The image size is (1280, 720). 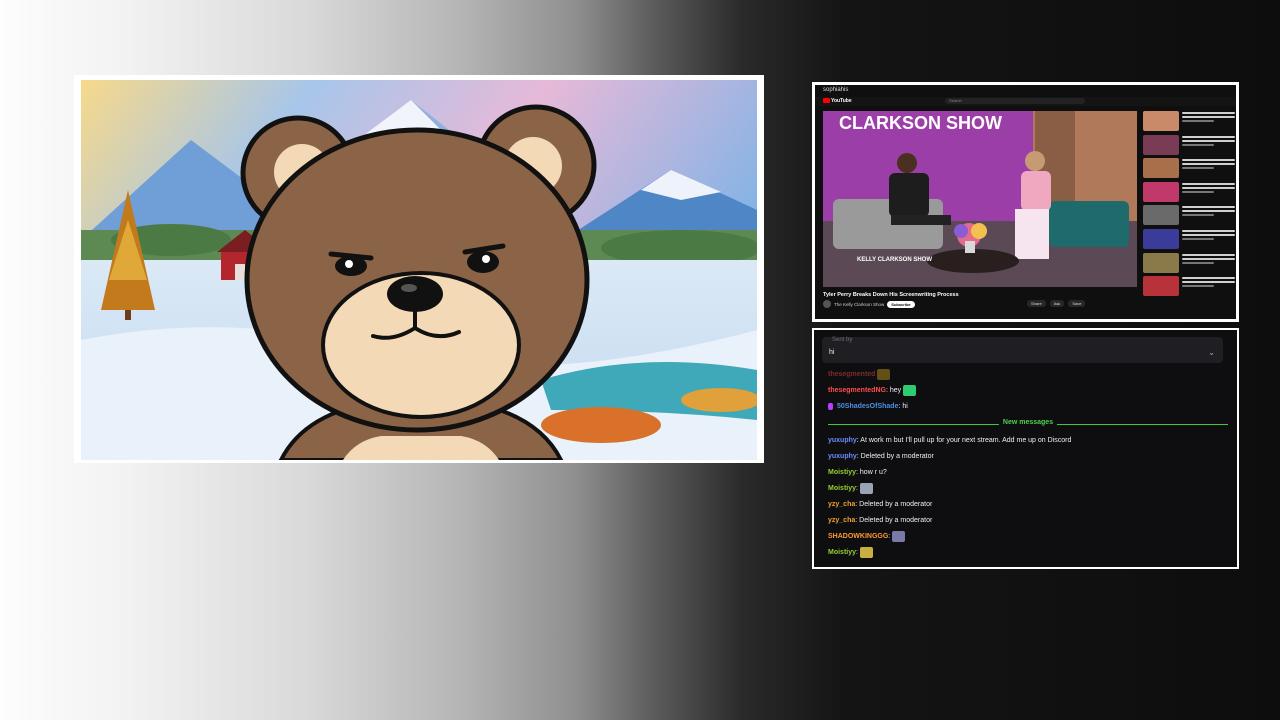 What do you see at coordinates (894, 260) in the screenshot?
I see `show-bug: KELLY CLARKSON SHOW` at bounding box center [894, 260].